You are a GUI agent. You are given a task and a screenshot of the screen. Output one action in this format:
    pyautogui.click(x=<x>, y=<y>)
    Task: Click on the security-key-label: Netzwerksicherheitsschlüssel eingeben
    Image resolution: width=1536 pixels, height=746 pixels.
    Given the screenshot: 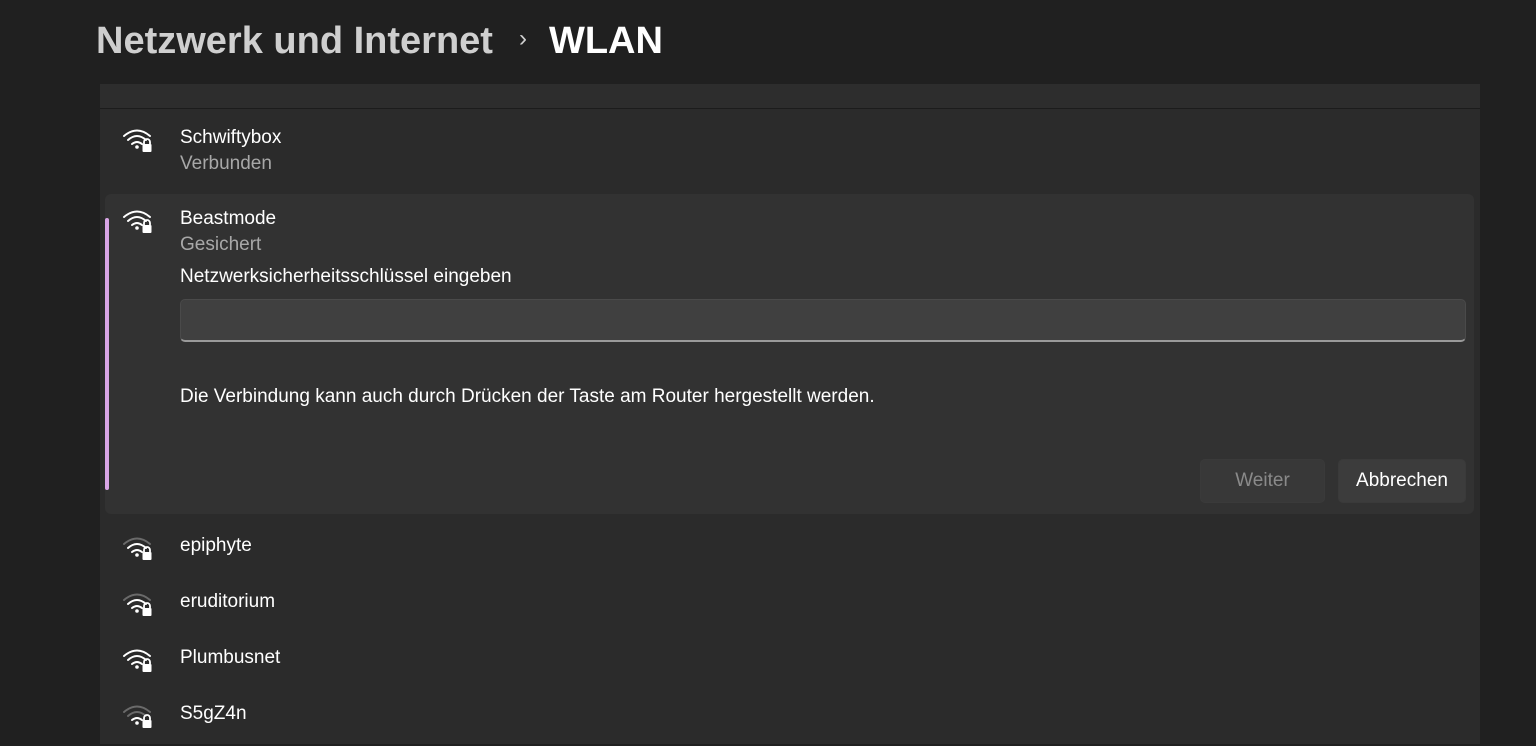 What is the action you would take?
    pyautogui.click(x=346, y=276)
    